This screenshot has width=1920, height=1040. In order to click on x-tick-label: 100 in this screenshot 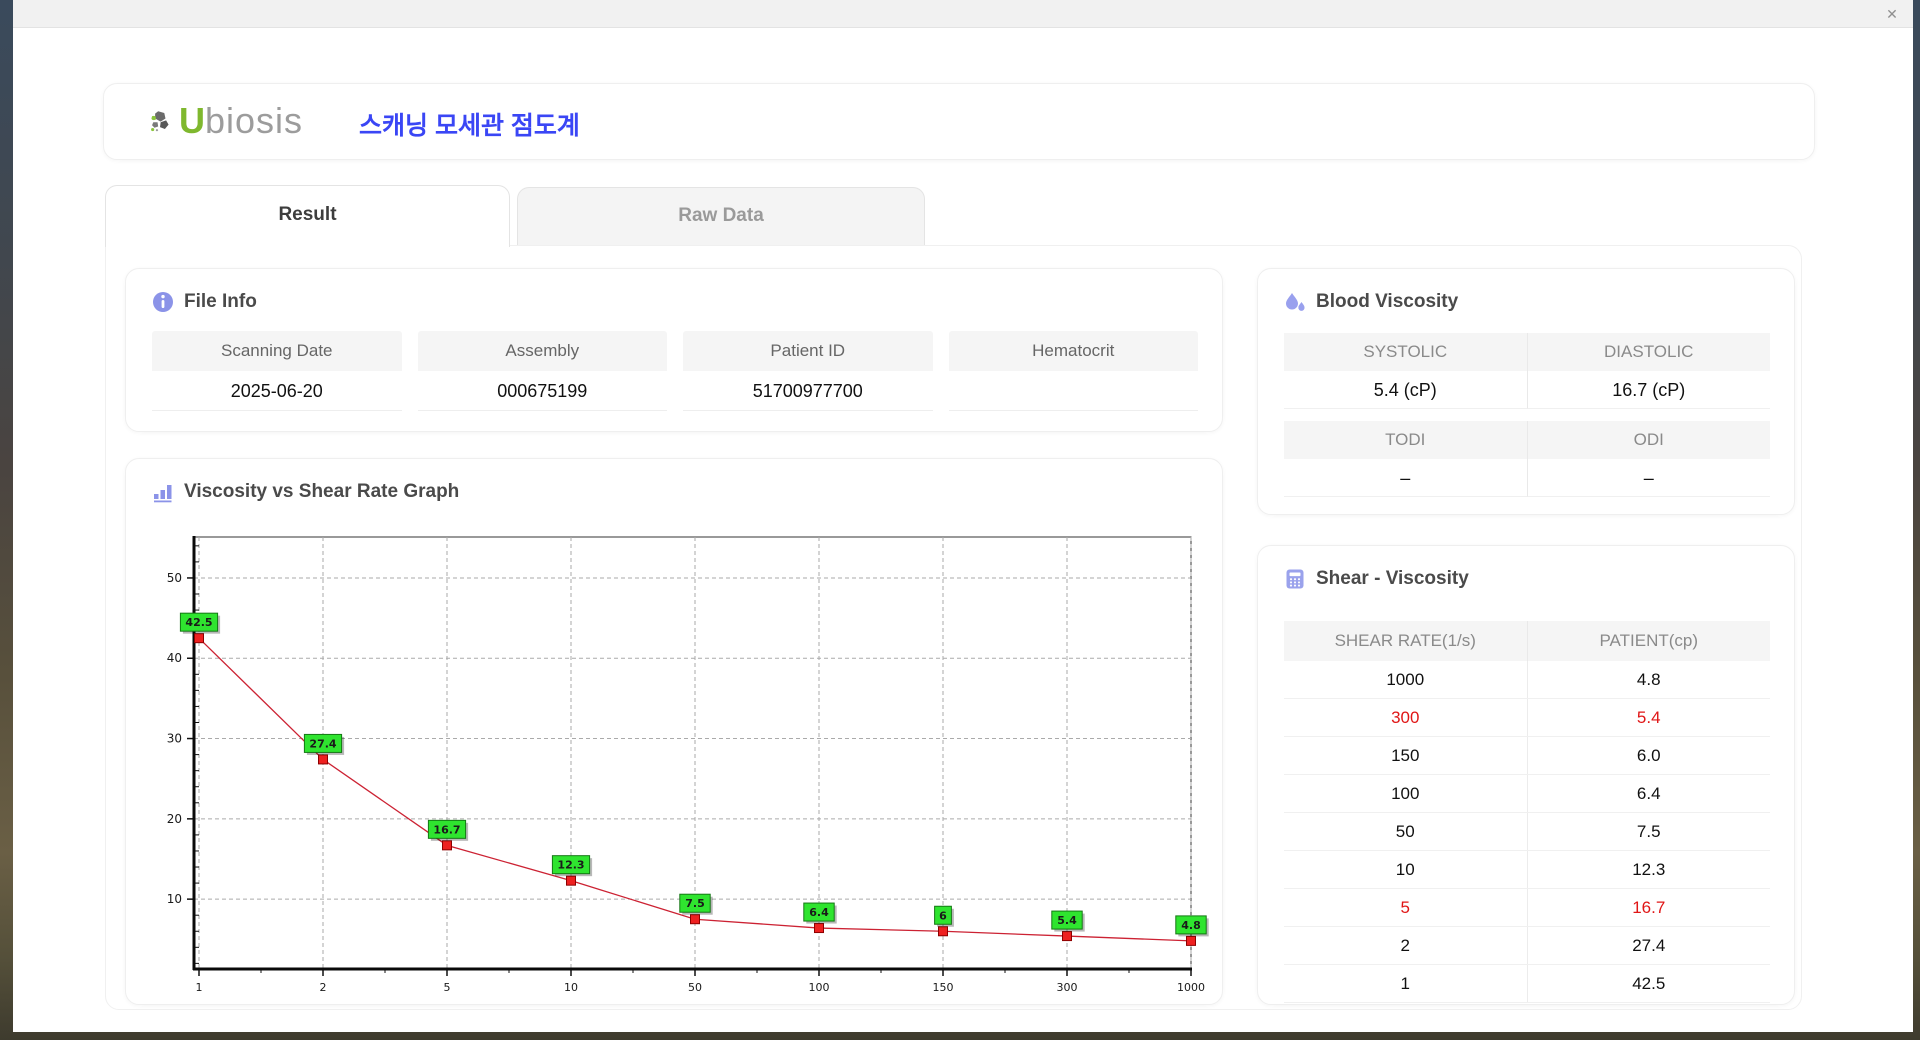, I will do `click(819, 986)`.